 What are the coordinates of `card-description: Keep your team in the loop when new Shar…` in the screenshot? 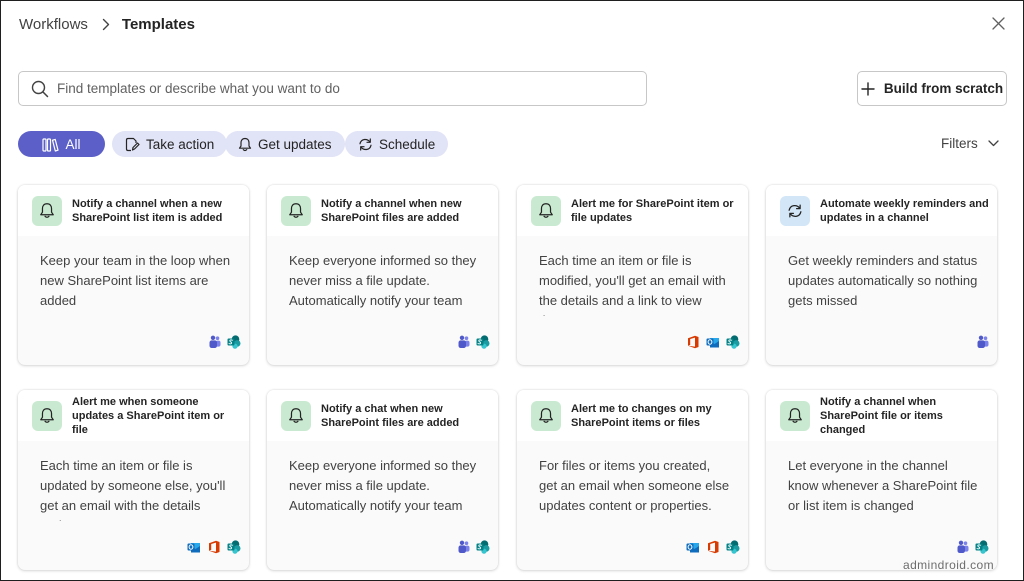 It's located at (135, 280).